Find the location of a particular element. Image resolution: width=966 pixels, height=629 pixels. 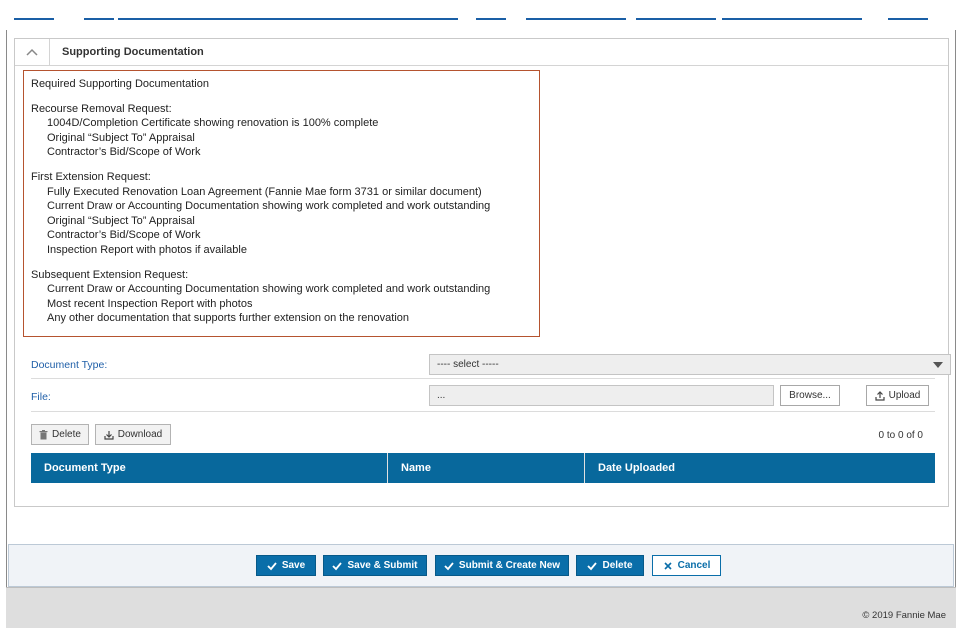

submit-and-create-new-button: Submit & Create New is located at coordinates (502, 565).